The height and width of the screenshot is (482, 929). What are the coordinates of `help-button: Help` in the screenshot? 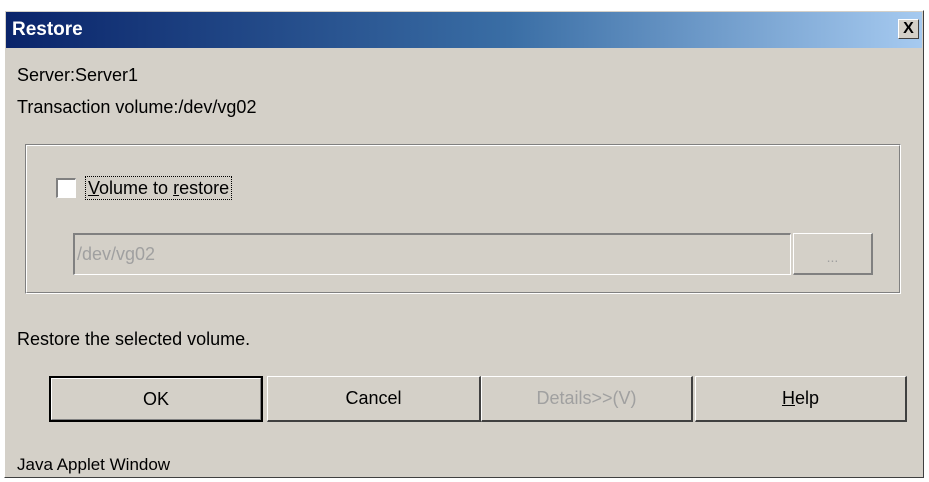 It's located at (801, 399).